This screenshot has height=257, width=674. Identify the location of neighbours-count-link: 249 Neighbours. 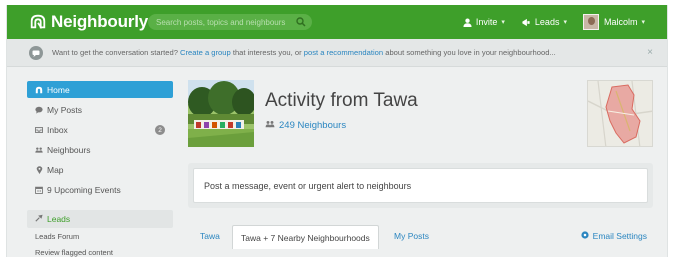
(305, 125).